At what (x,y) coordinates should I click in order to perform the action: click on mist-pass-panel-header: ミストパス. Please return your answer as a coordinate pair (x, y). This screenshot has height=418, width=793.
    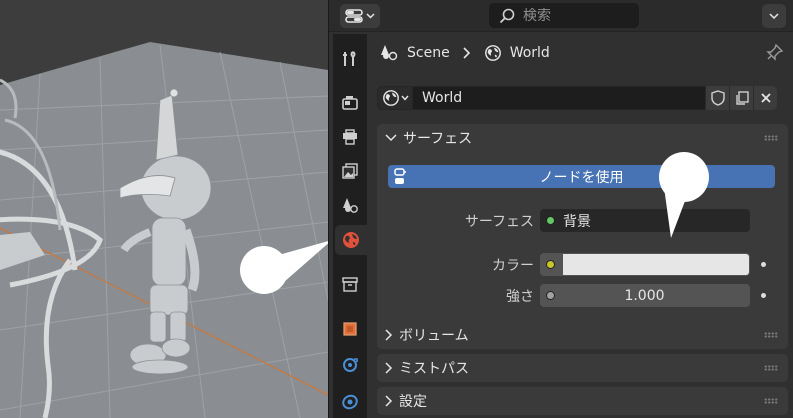
    Looking at the image, I should click on (582, 368).